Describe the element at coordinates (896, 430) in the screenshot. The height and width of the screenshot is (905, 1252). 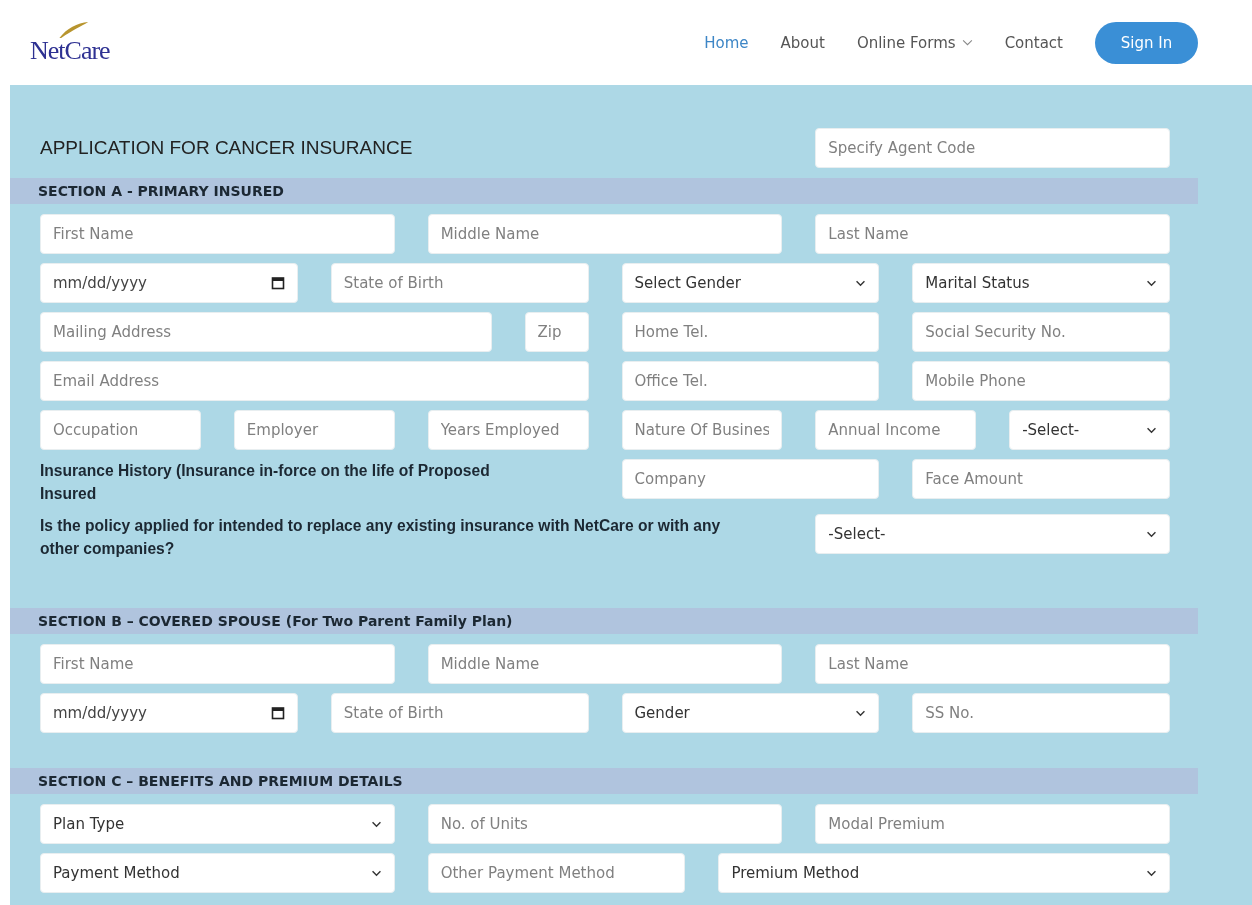
I see `input-field: Annual Income` at that location.